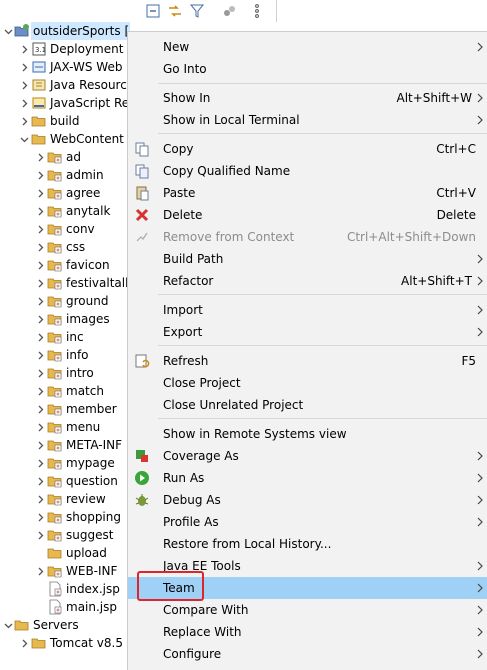 The width and height of the screenshot is (487, 670). Describe the element at coordinates (307, 281) in the screenshot. I see `menu-item-refactor: Refactor Alt+Shift+T` at that location.